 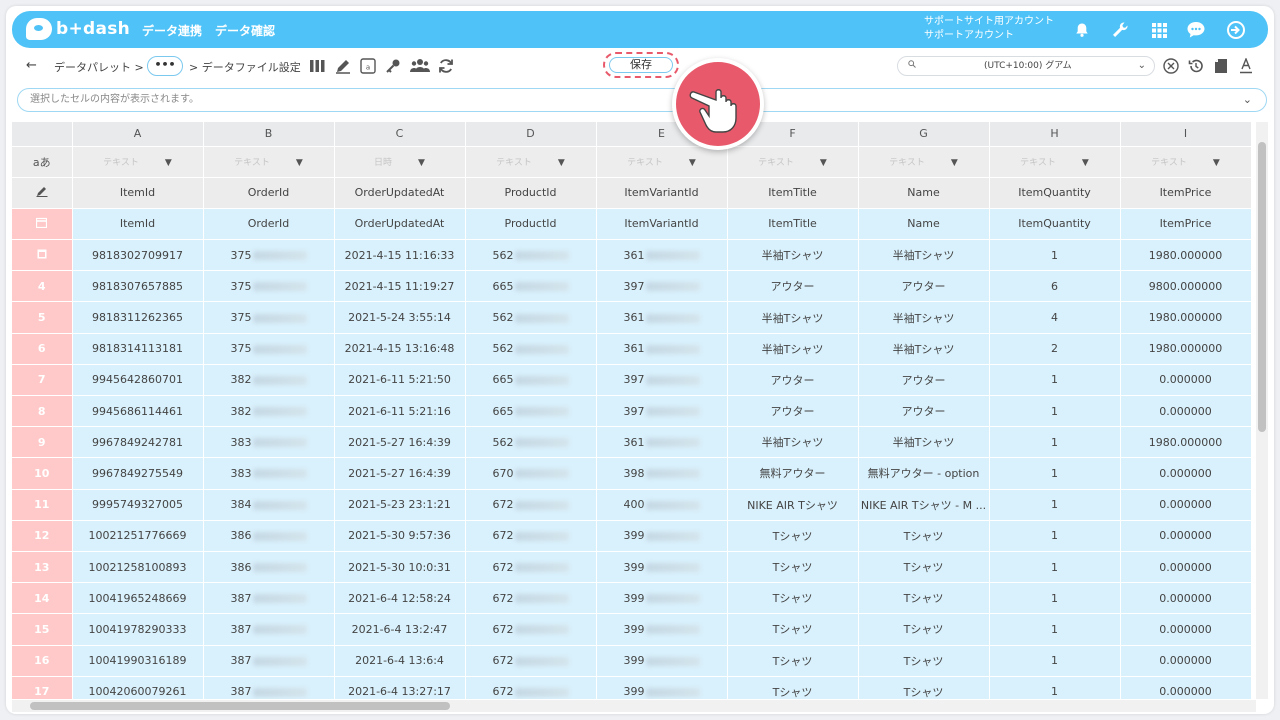 What do you see at coordinates (400, 598) in the screenshot?
I see `table-cell: 2021-6-4 12:58:24` at bounding box center [400, 598].